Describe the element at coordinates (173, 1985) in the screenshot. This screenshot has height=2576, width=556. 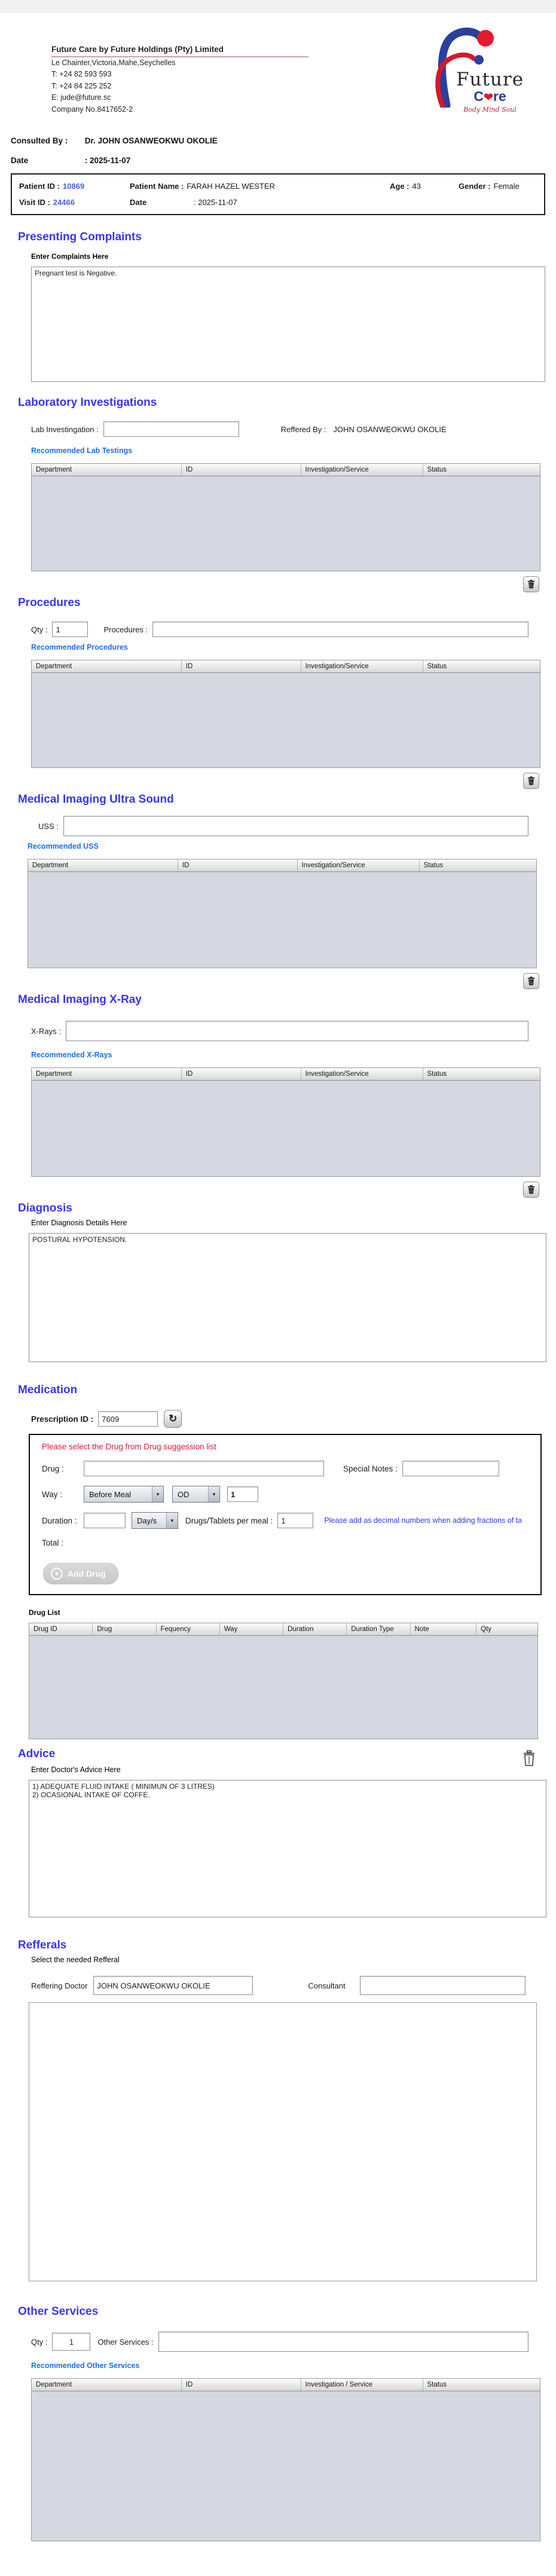
I see `reffering-doctor-input` at that location.